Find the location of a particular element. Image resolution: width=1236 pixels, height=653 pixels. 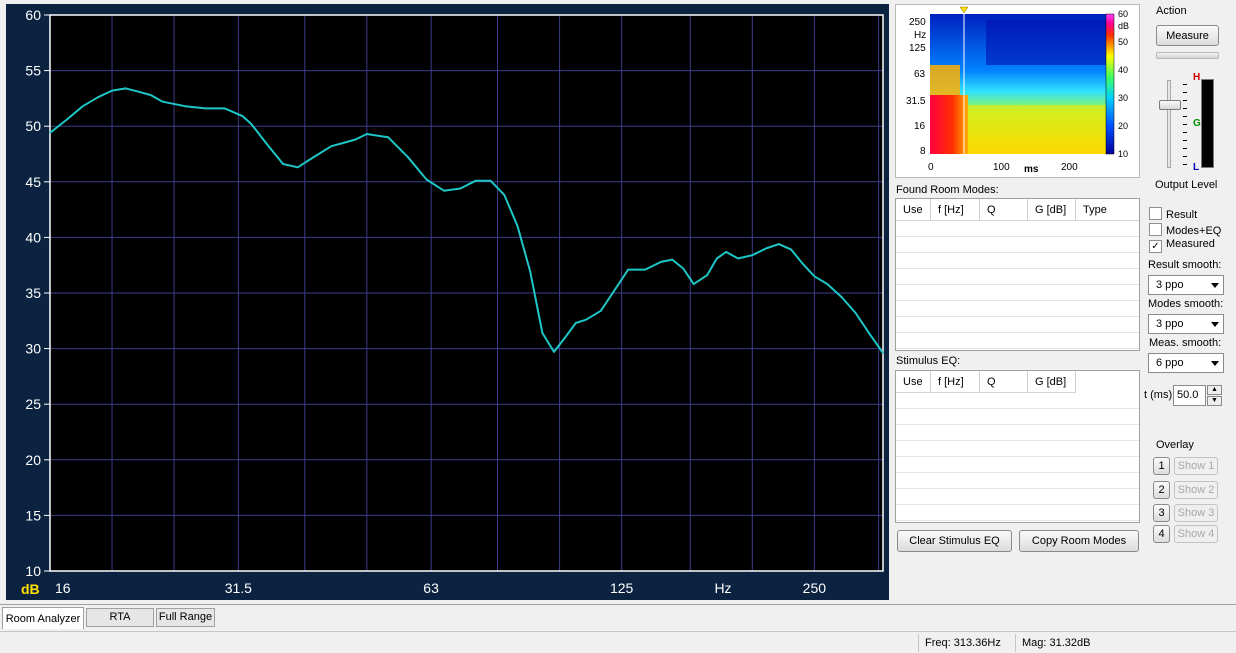

spectro-db-50: 50 is located at coordinates (1123, 42).